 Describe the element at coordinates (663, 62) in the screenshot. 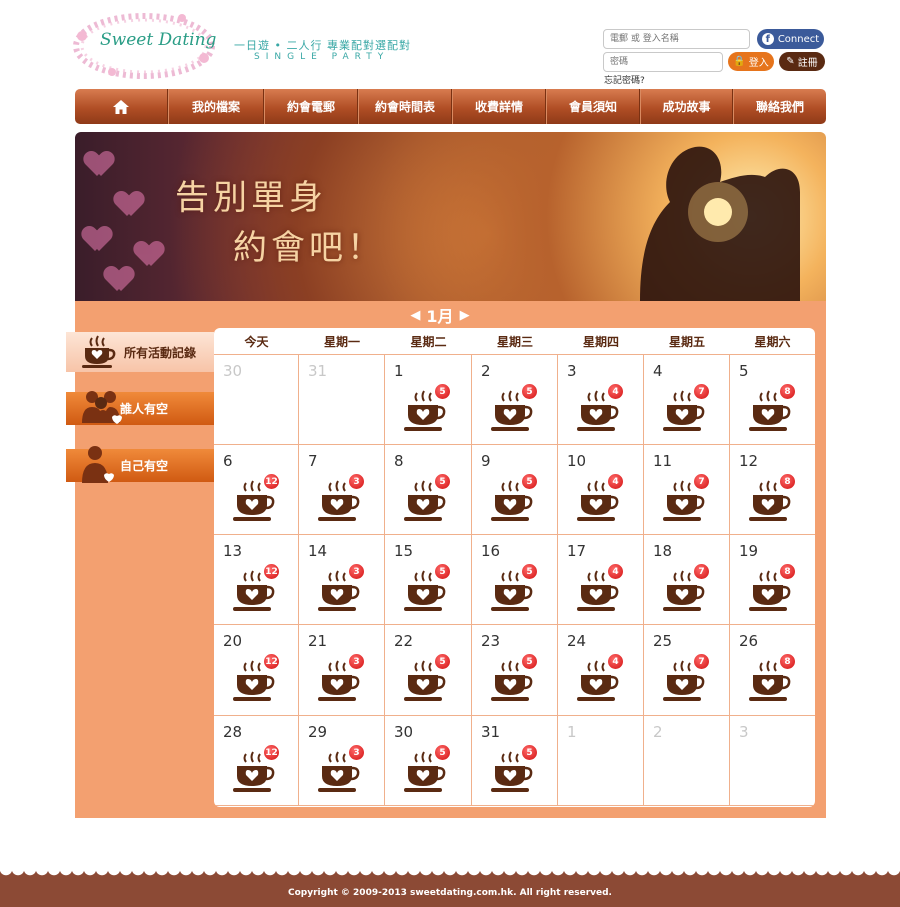

I see `password-field` at that location.